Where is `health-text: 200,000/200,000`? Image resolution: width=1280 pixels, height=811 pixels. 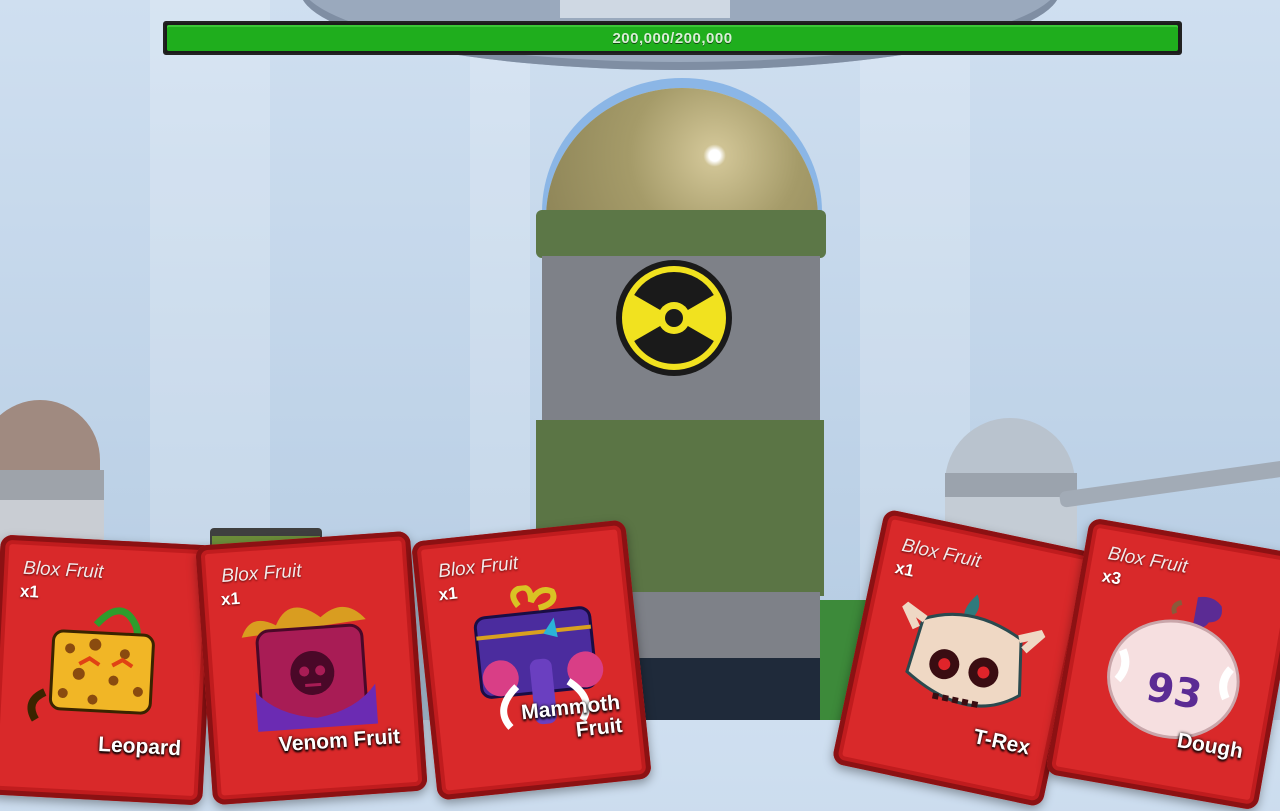
health-text: 200,000/200,000 is located at coordinates (672, 38).